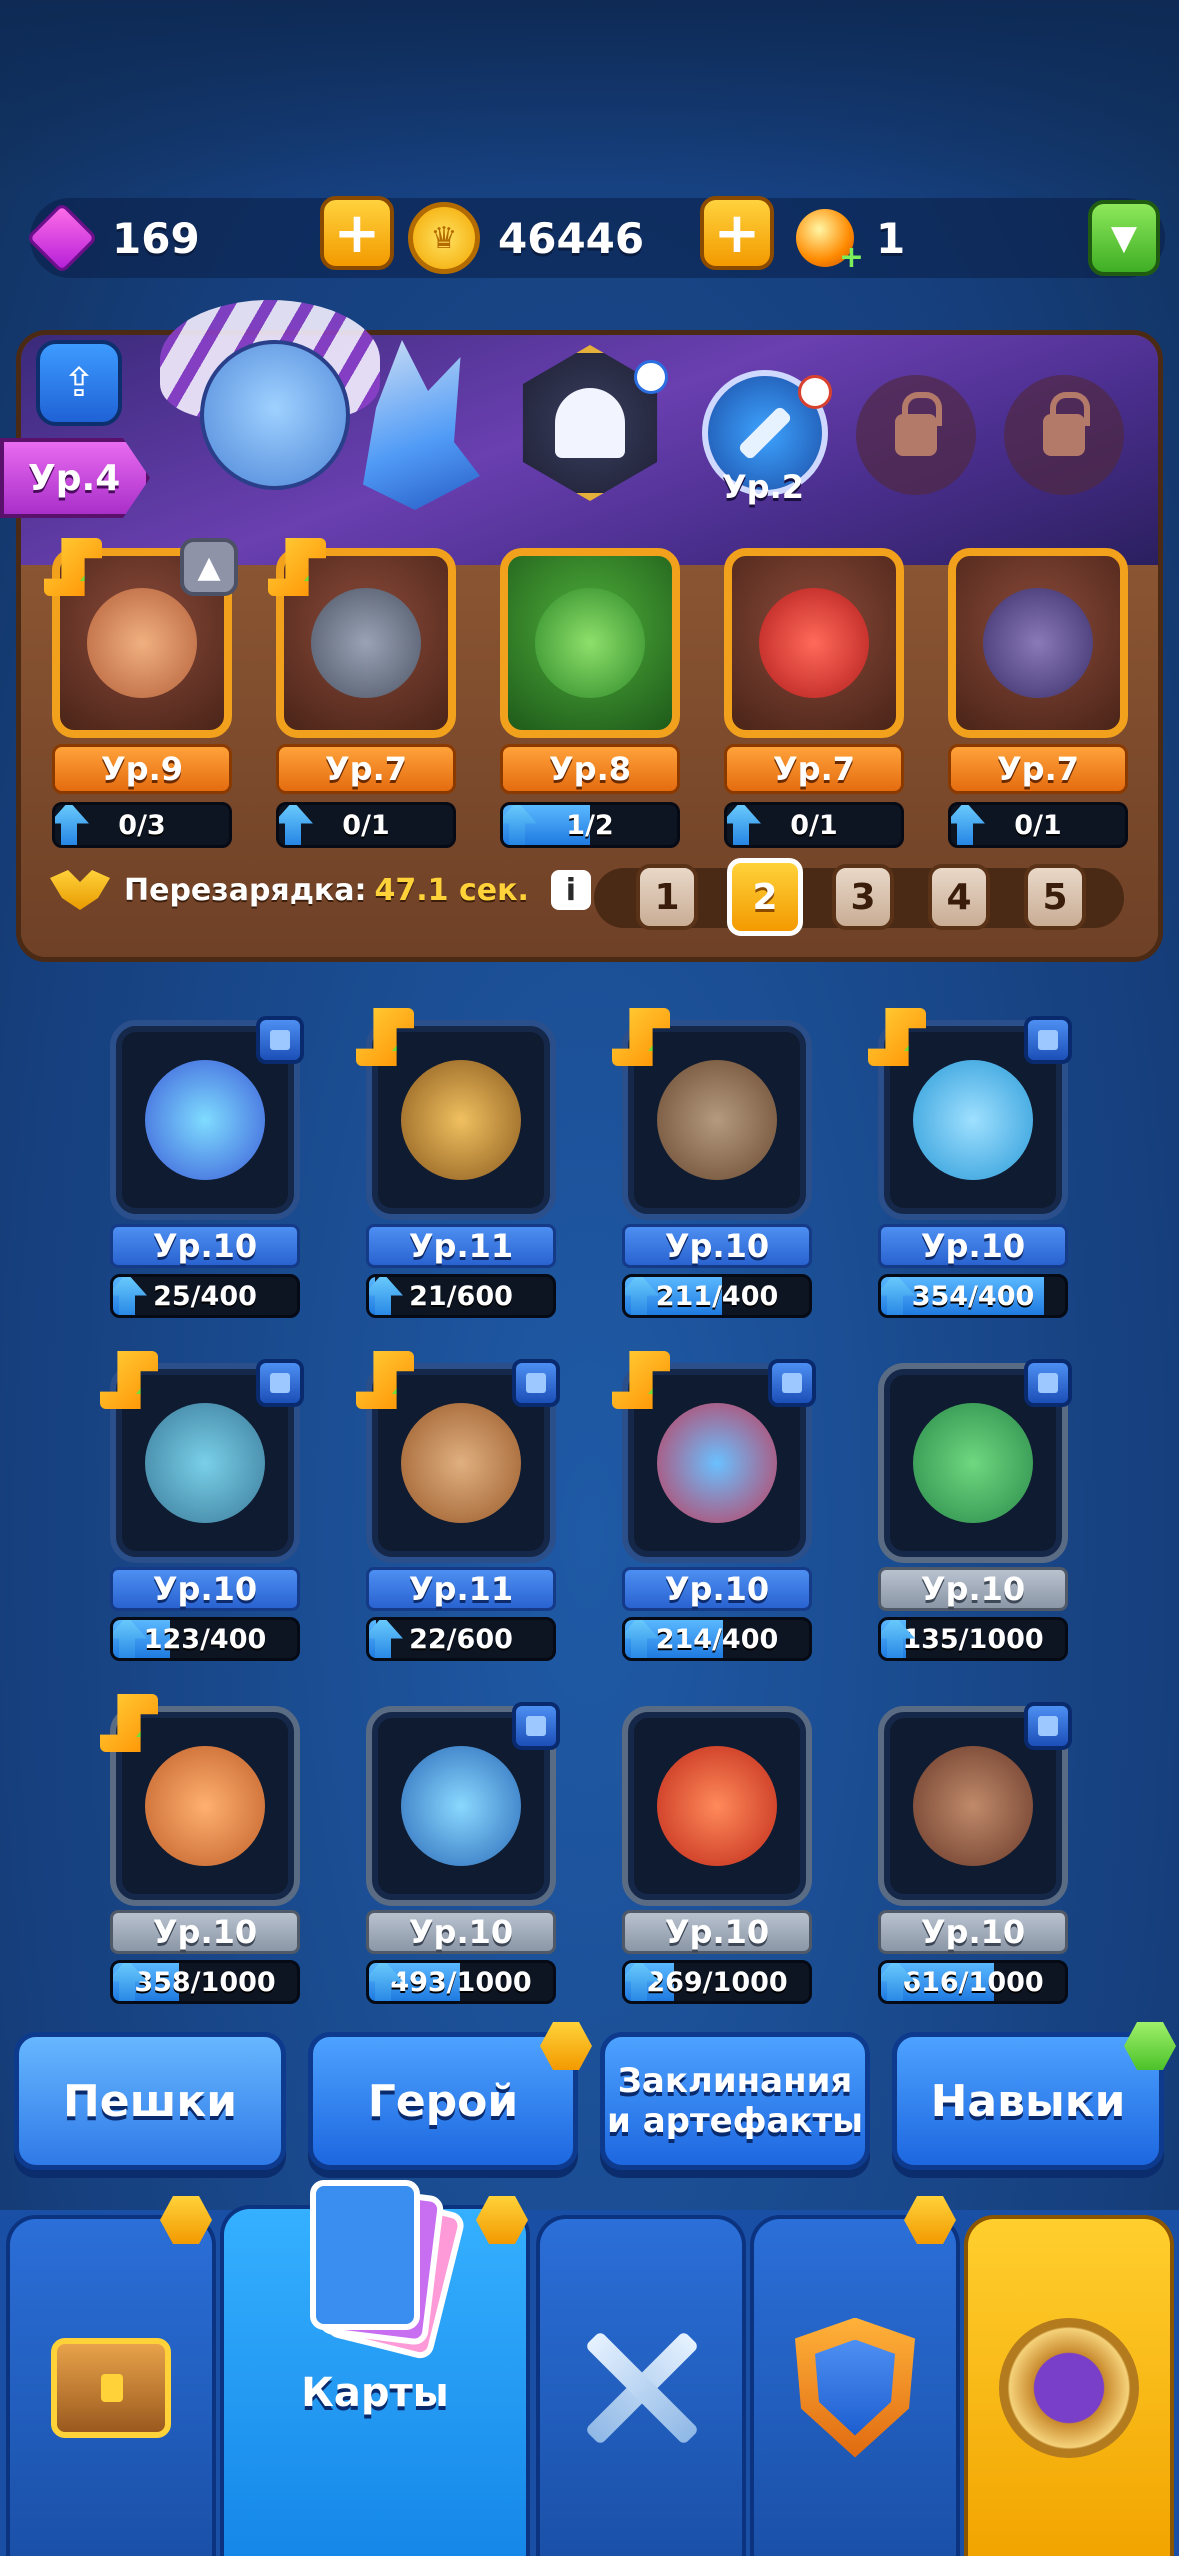  Describe the element at coordinates (765, 897) in the screenshot. I see `deck-tab-2: 2` at that location.